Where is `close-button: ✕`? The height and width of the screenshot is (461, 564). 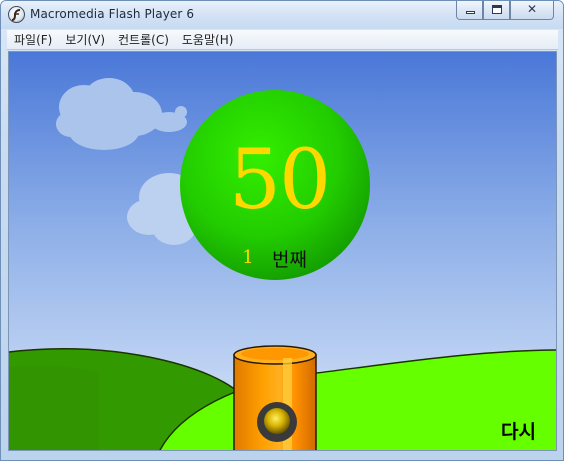 close-button: ✕ is located at coordinates (532, 10).